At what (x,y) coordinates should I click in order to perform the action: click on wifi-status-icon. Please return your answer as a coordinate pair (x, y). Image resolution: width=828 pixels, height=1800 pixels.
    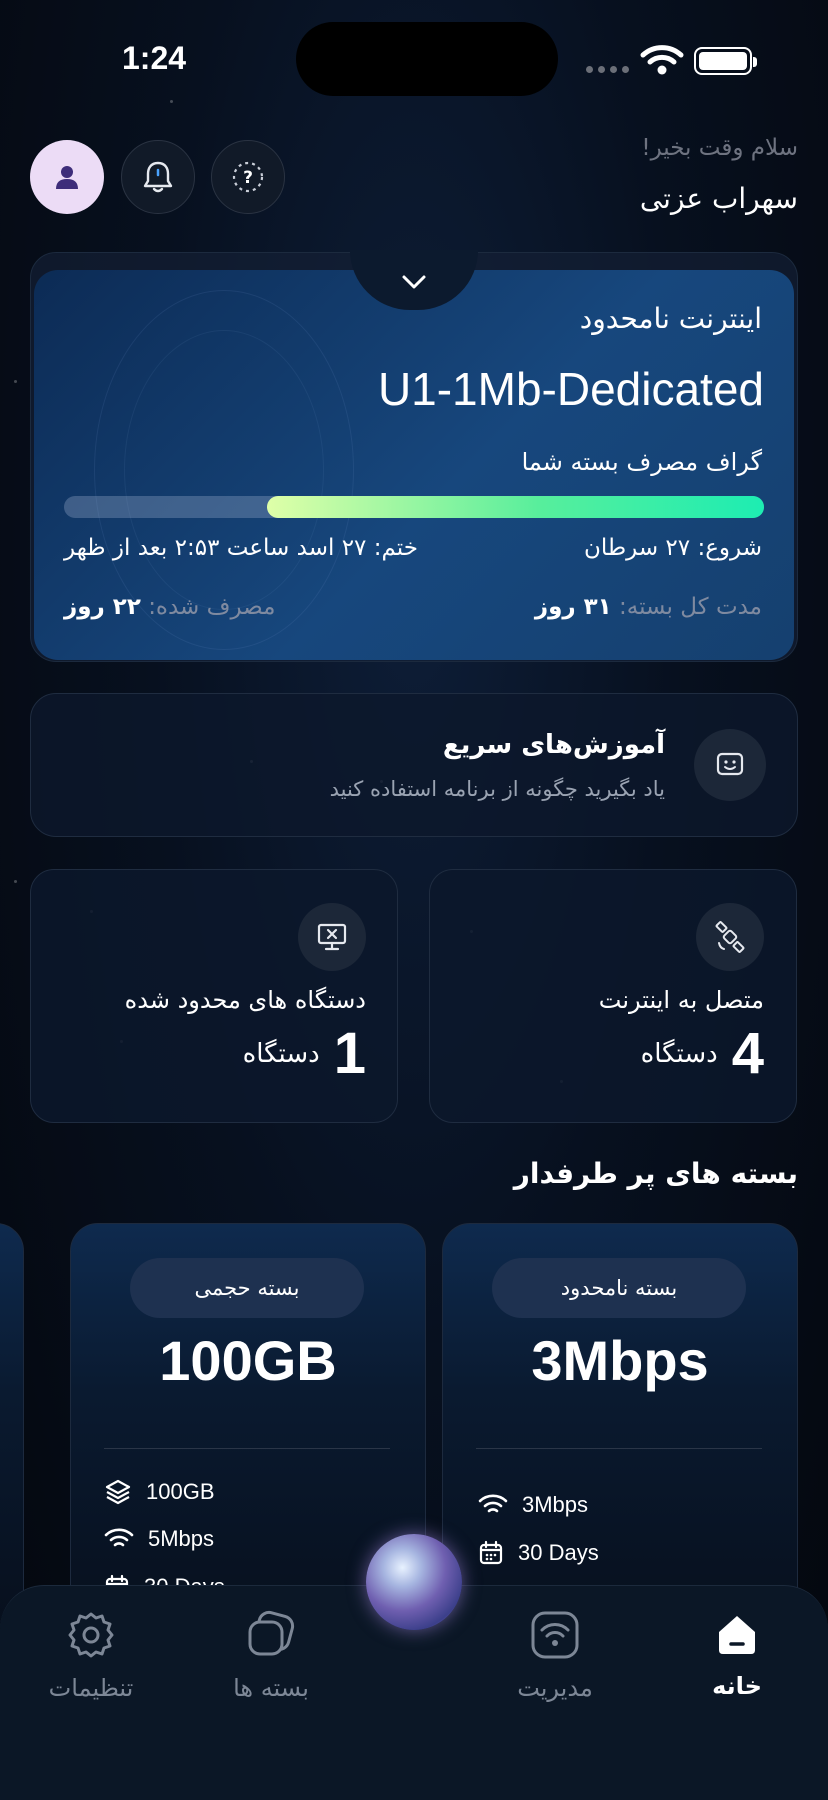
    Looking at the image, I should click on (662, 60).